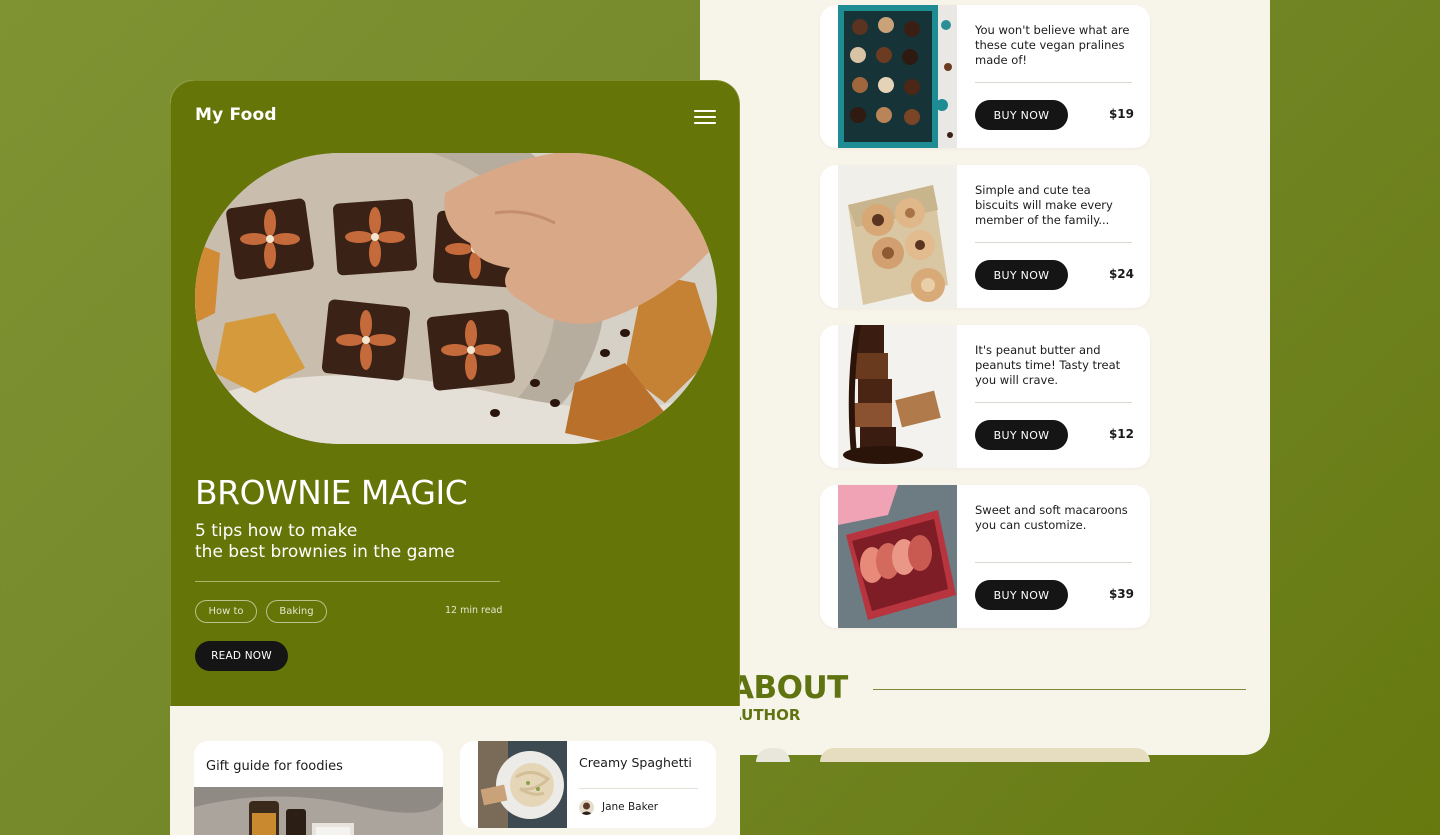 This screenshot has height=835, width=1440. Describe the element at coordinates (1121, 434) in the screenshot. I see `product-price: $12` at that location.